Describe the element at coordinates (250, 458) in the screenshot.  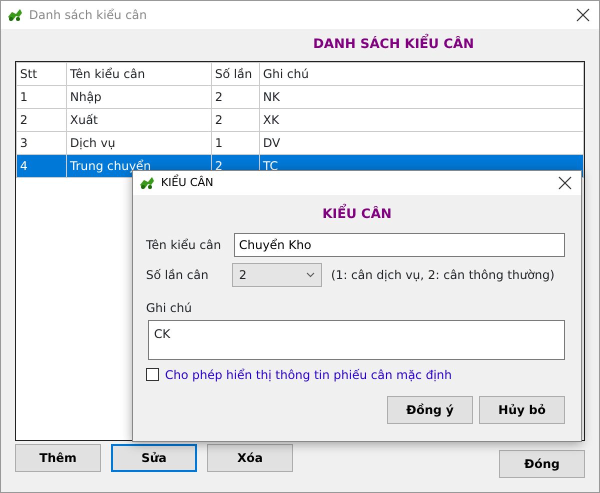
I see `action-button: Xóa` at that location.